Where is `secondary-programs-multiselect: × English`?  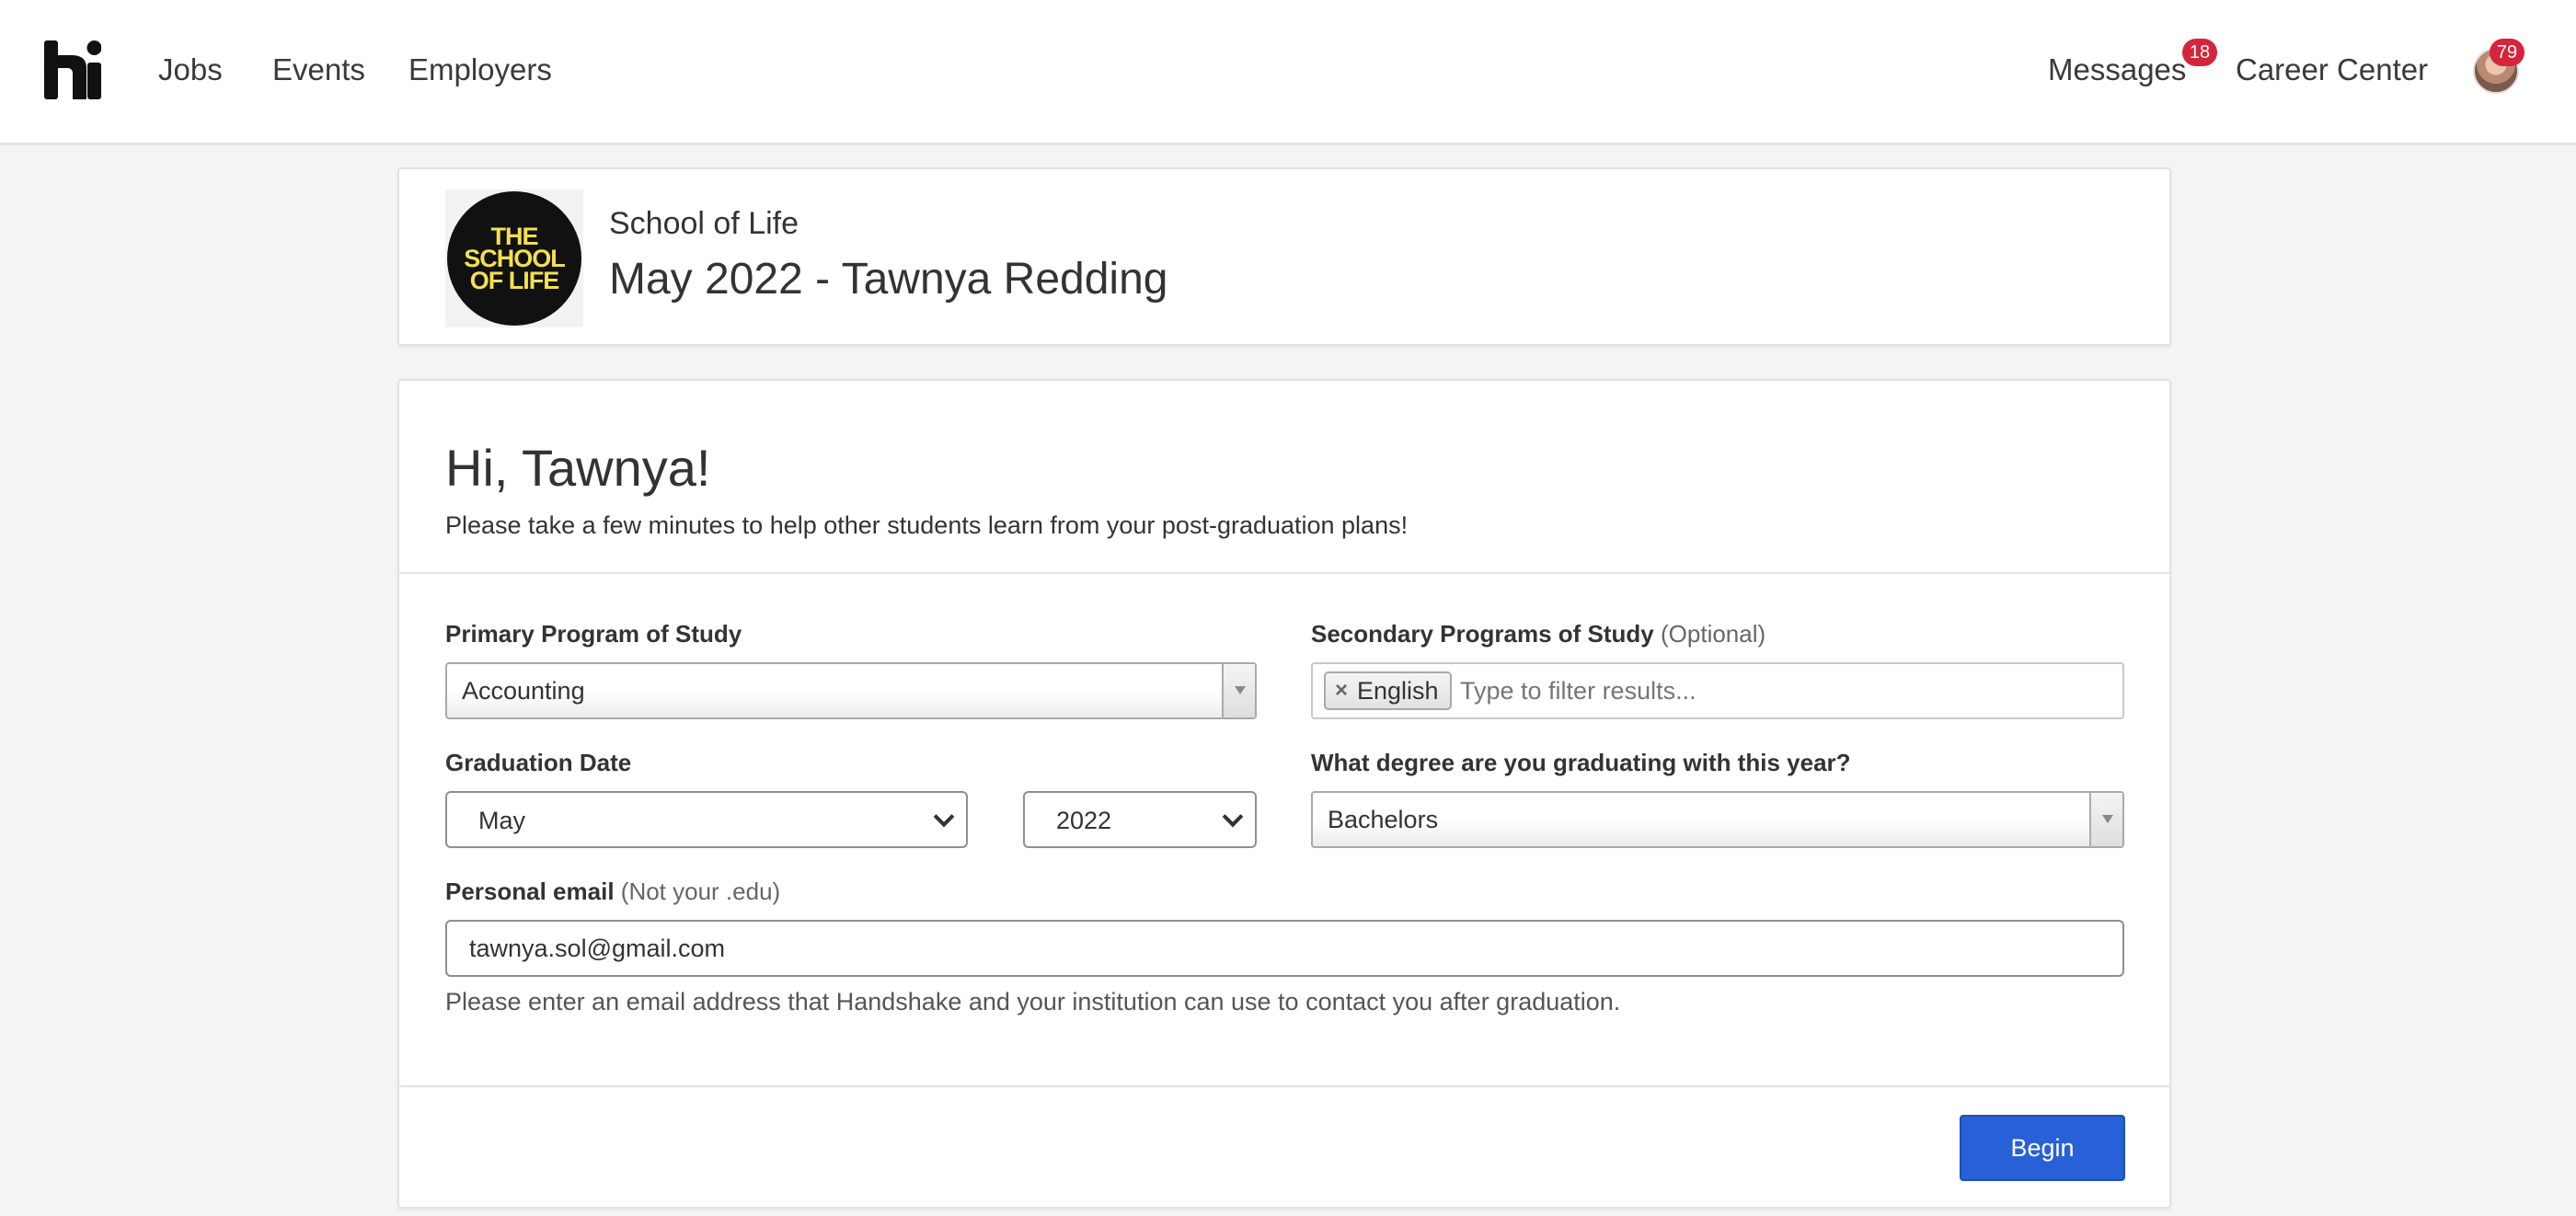 secondary-programs-multiselect: × English is located at coordinates (1717, 690).